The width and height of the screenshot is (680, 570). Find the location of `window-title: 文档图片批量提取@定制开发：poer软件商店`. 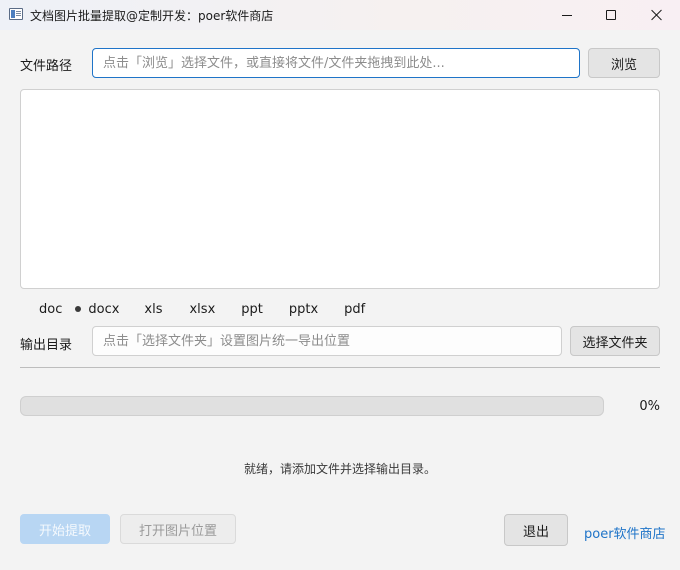

window-title: 文档图片批量提取@定制开发：poer软件商店 is located at coordinates (152, 16).